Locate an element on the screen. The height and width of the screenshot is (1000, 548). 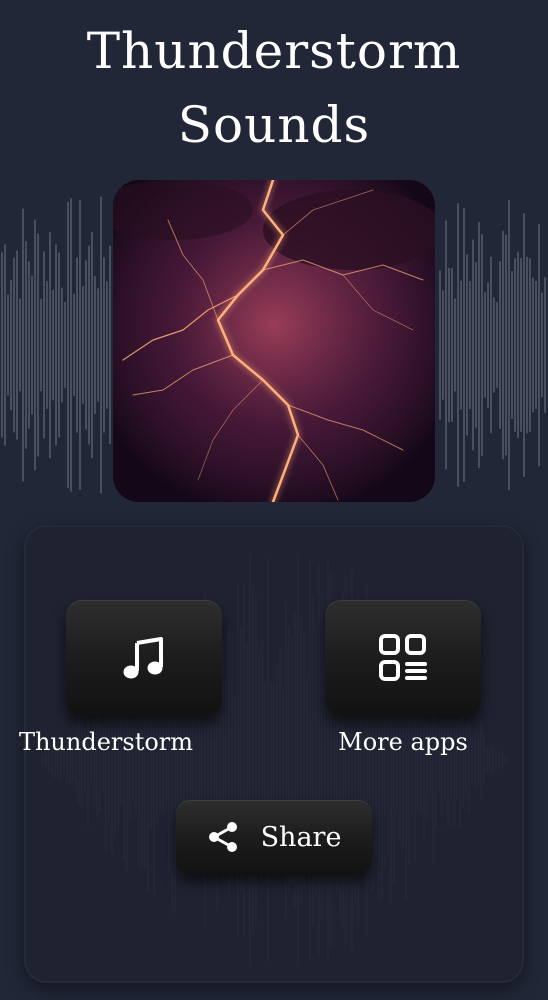
apps-grid-icon is located at coordinates (403, 657).